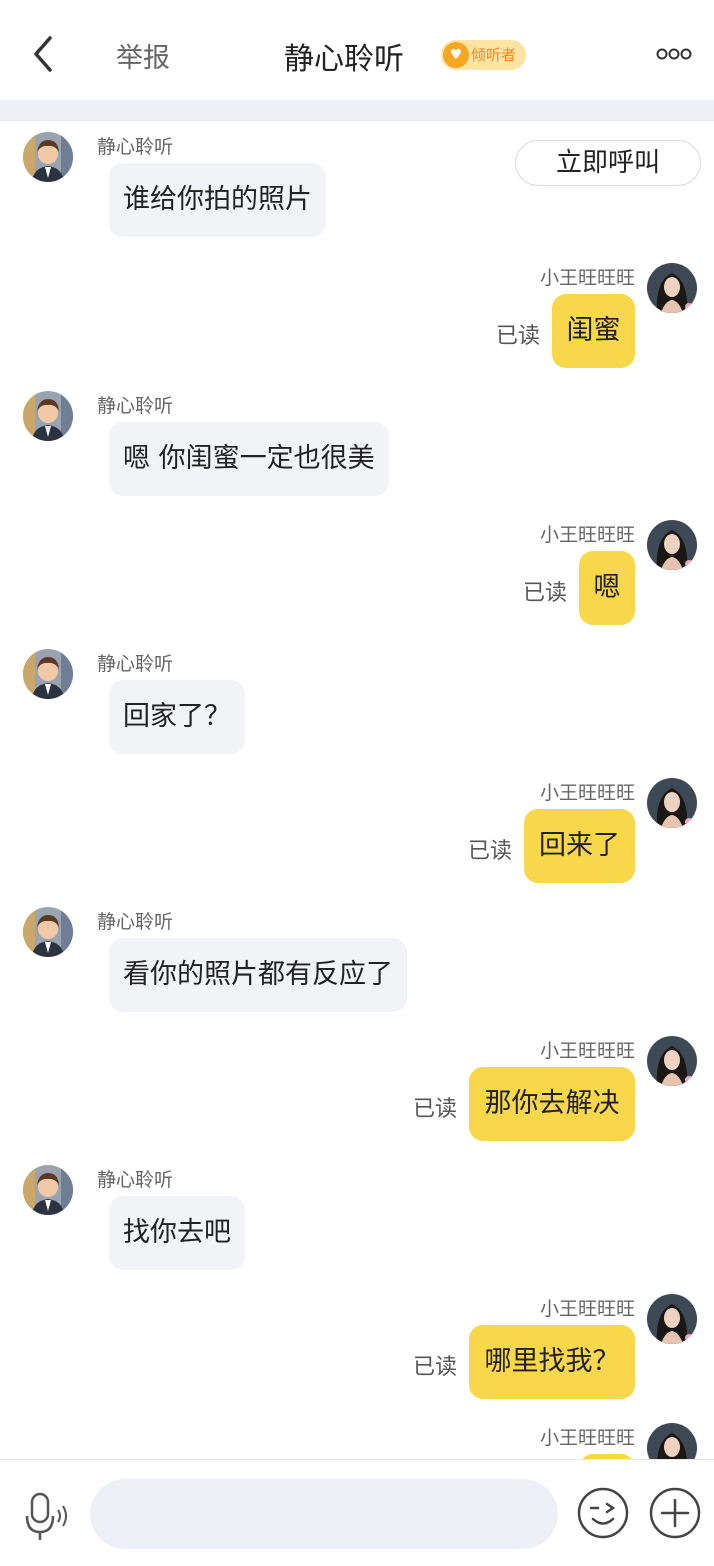  What do you see at coordinates (357, 190) in the screenshot?
I see `message-row: 静心聆听谁给你拍的照片` at bounding box center [357, 190].